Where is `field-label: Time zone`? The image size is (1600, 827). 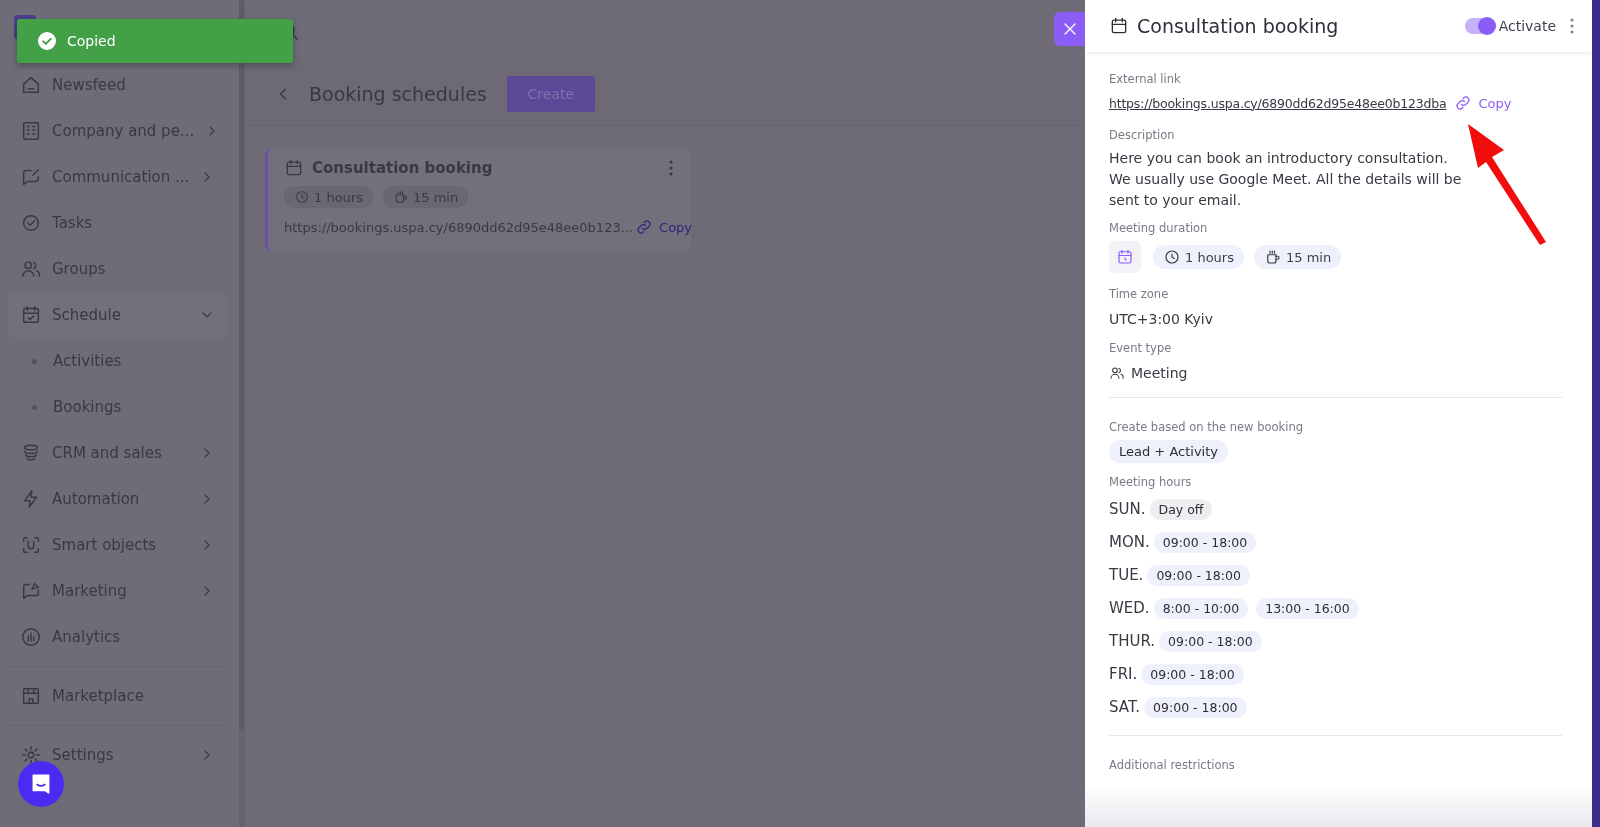 field-label: Time zone is located at coordinates (1139, 294).